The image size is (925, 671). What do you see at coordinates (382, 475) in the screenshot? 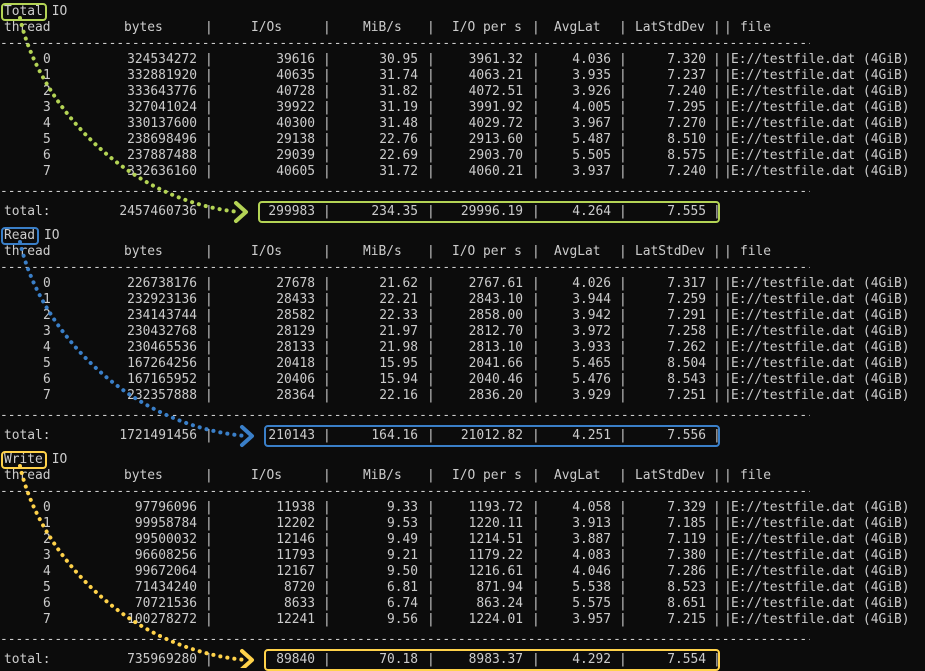
I see `column-header-mibs: MiB/s` at bounding box center [382, 475].